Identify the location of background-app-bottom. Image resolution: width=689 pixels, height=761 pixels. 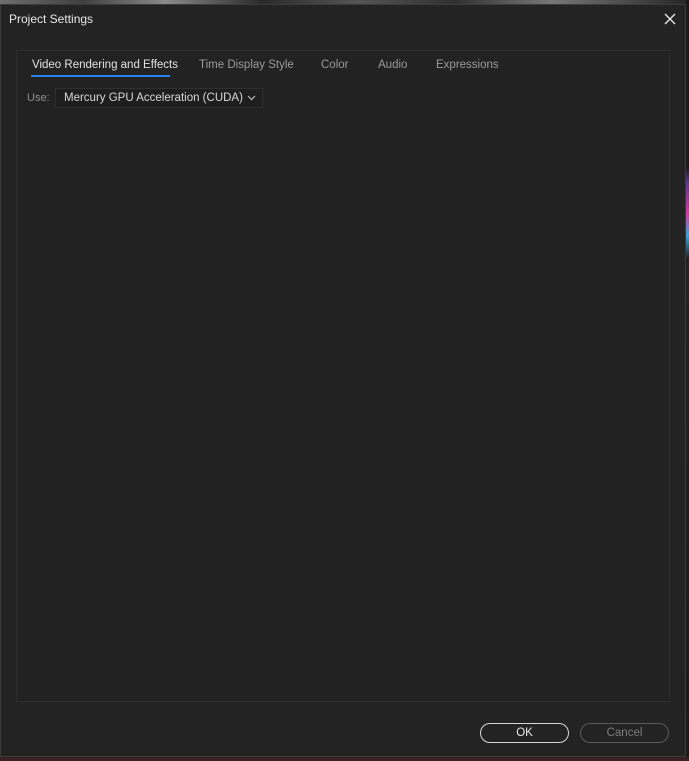
(344, 759).